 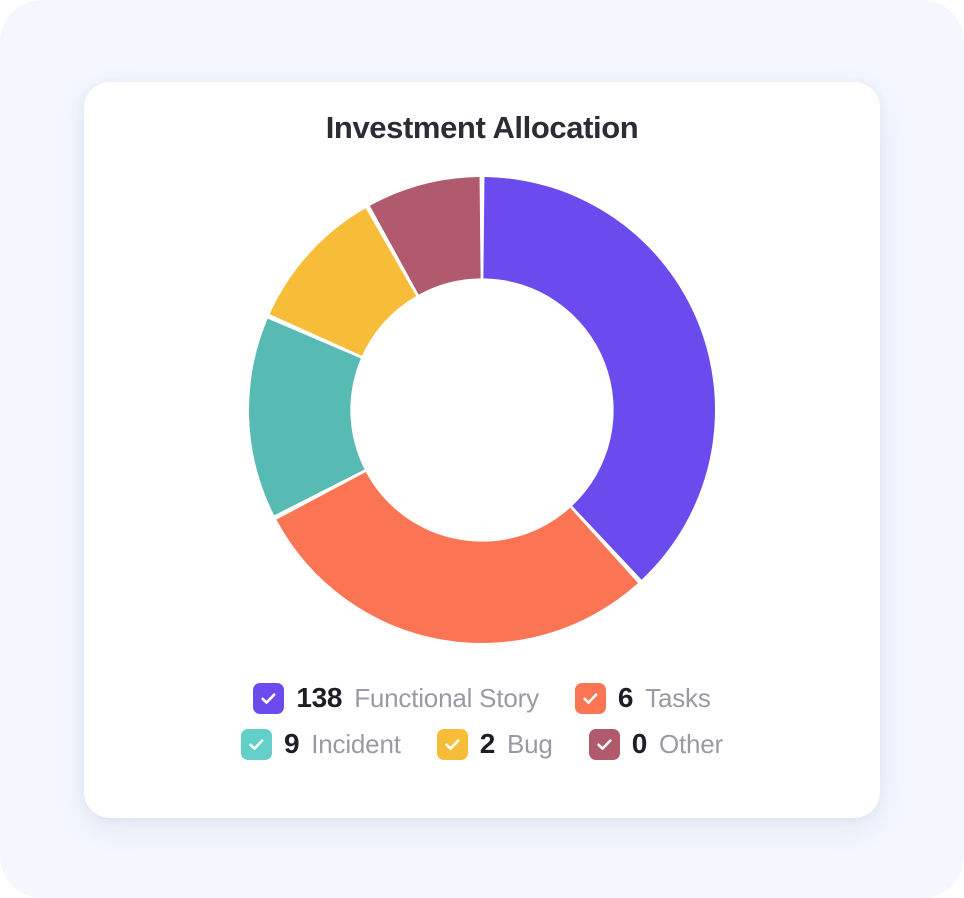 What do you see at coordinates (639, 743) in the screenshot?
I see `legend-count-other: 0` at bounding box center [639, 743].